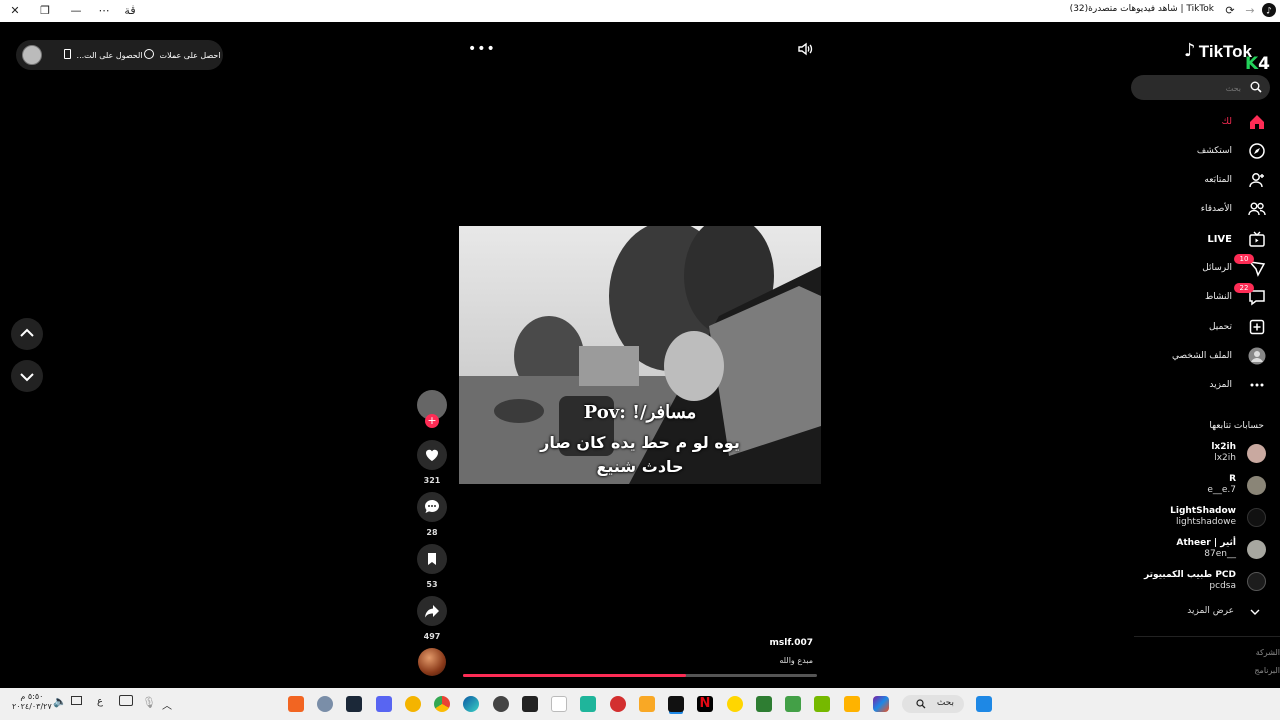 The image size is (1280, 720). What do you see at coordinates (1196, 240) in the screenshot?
I see `sidebar-item-live: LIVE` at bounding box center [1196, 240].